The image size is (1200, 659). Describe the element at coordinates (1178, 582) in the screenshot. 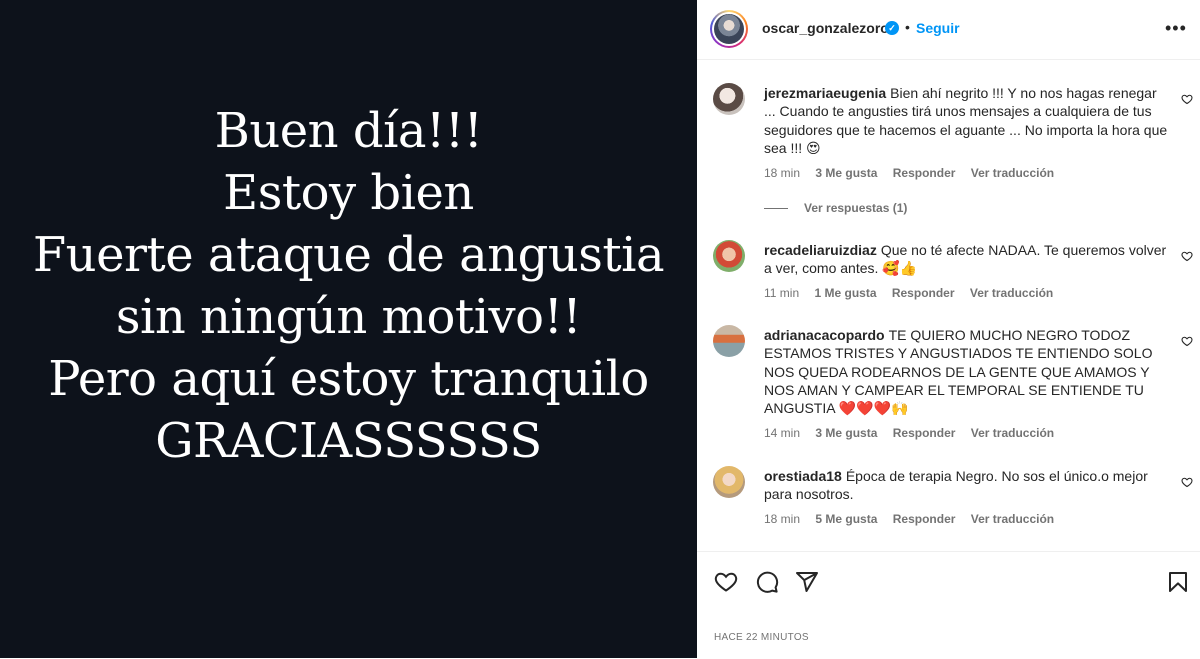

I see `bookmark-save-icon` at that location.